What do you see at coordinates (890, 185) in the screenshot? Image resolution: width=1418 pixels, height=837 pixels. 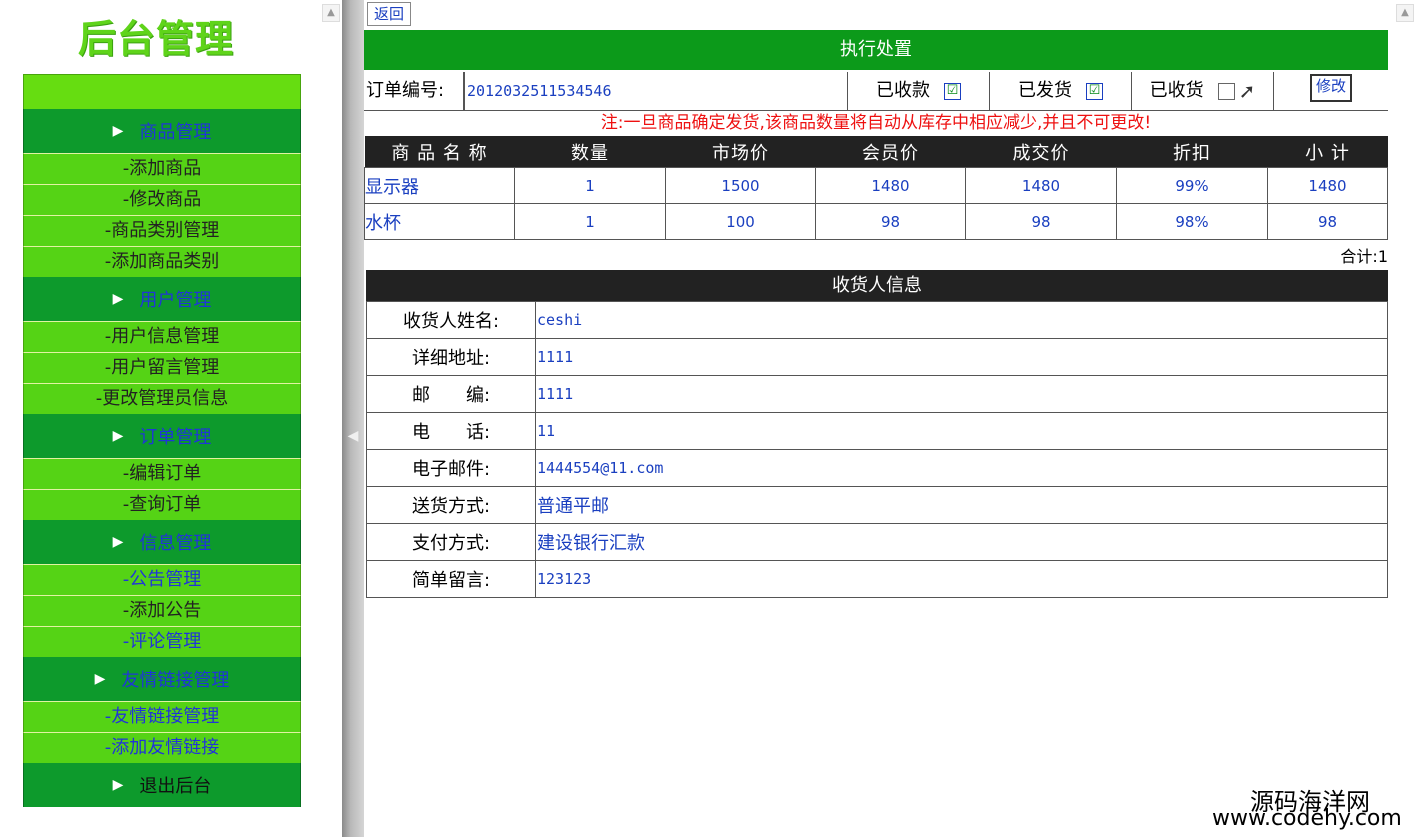 I see `member-price: 1480` at bounding box center [890, 185].